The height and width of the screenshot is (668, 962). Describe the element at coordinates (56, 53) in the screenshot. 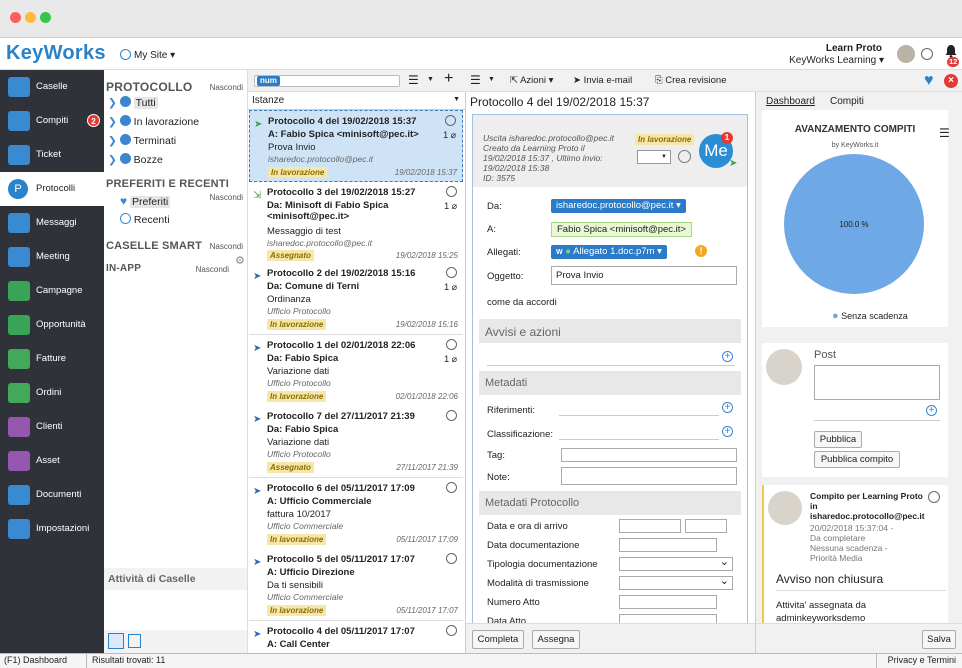

I see `app-logo: KeyWorks` at that location.